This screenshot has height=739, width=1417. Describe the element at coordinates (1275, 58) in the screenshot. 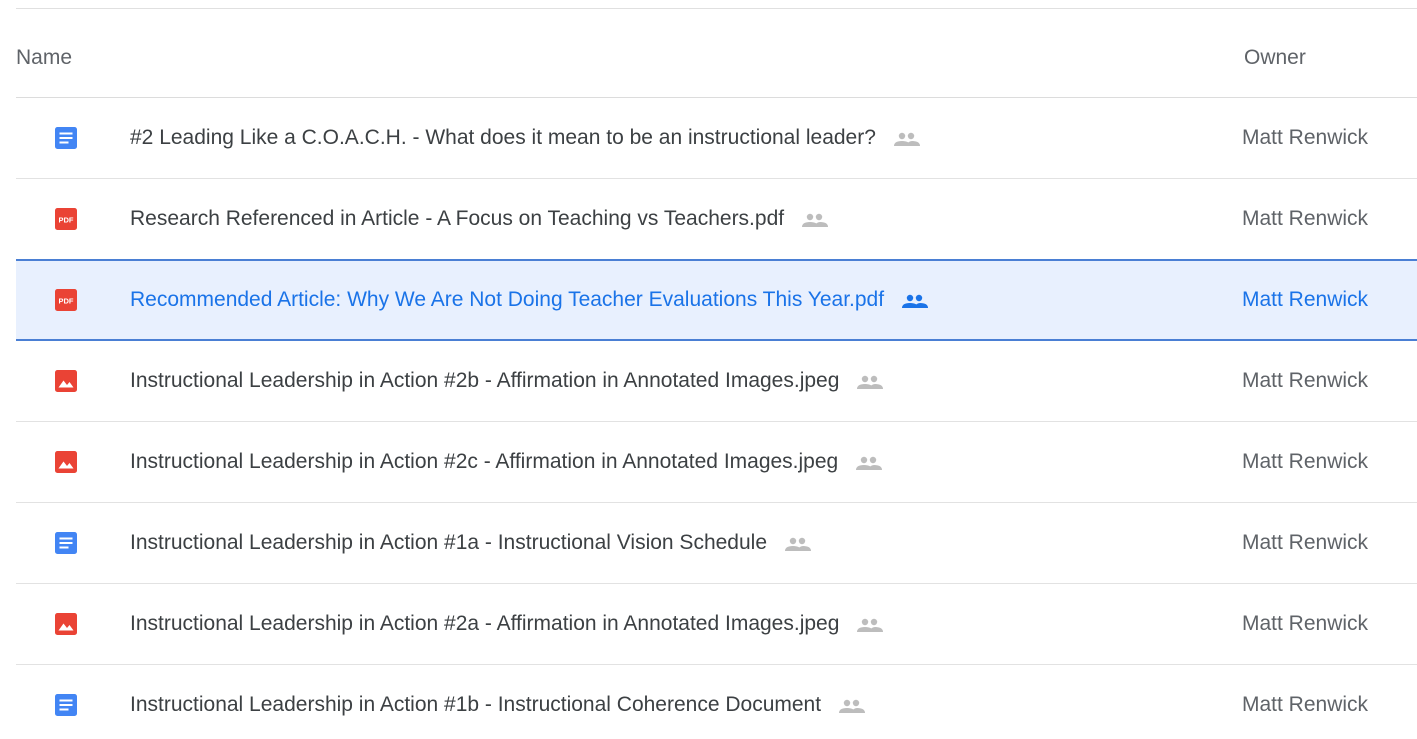

I see `column-header-owner: Owner` at that location.